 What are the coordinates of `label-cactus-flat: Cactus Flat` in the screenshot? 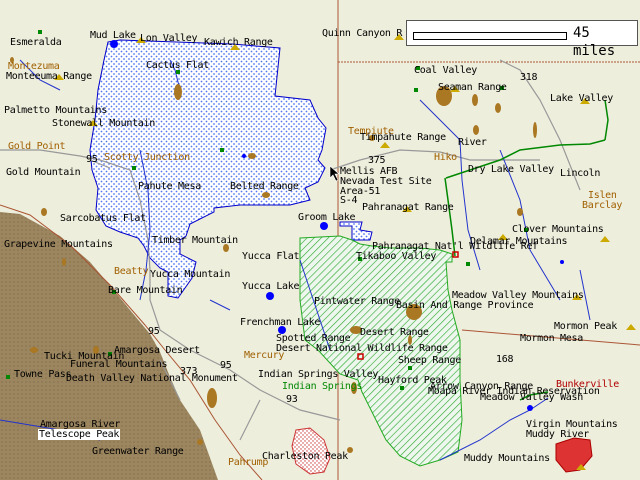 It's located at (177, 65).